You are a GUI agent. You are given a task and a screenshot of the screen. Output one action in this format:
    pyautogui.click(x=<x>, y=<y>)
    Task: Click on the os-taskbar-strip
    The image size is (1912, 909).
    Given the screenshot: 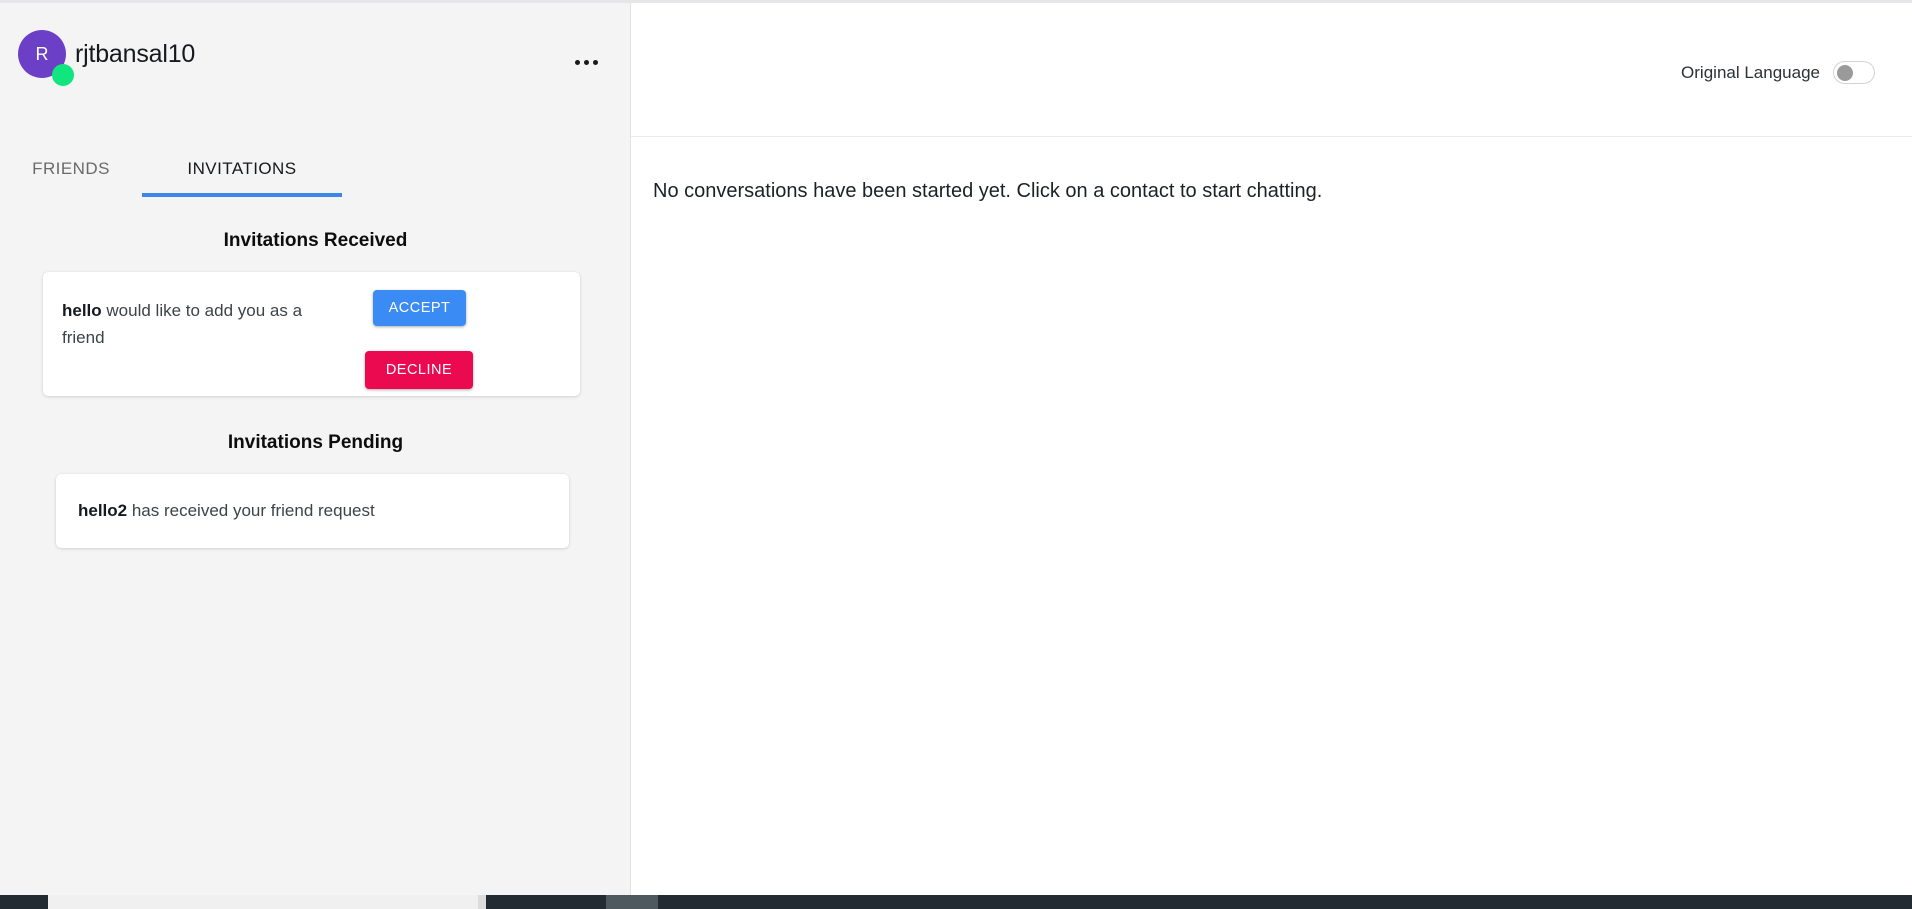 What is the action you would take?
    pyautogui.click(x=956, y=902)
    